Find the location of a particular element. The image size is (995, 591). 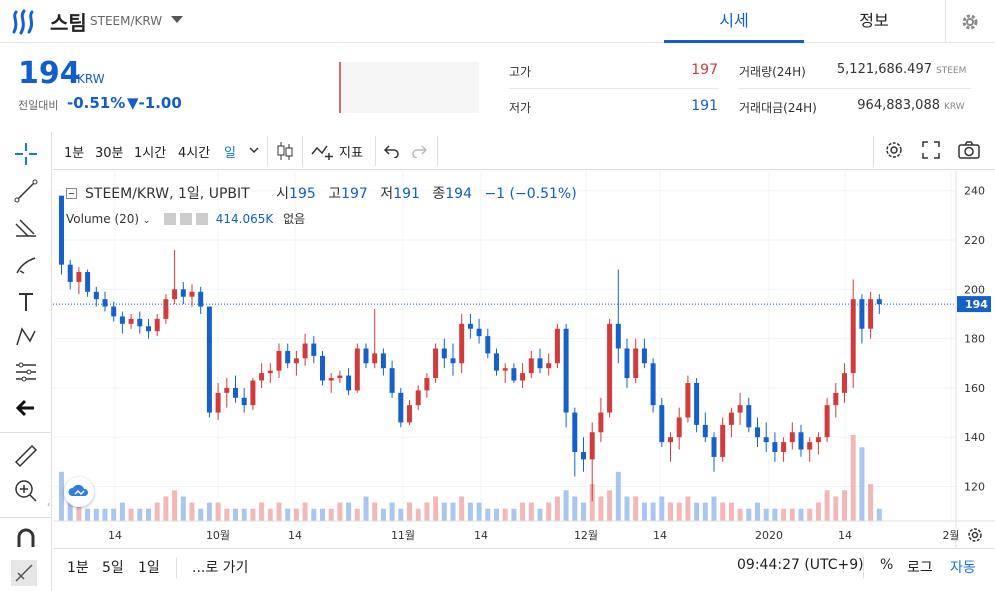

indicators-label: 지표 is located at coordinates (351, 151).